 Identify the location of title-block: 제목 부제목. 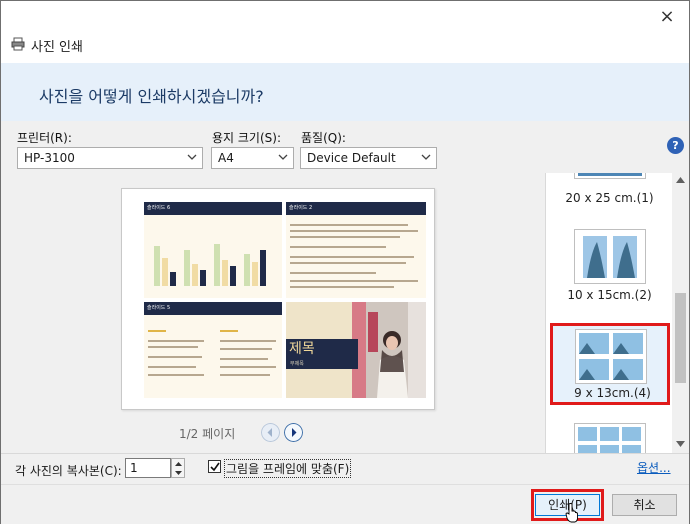
(322, 354).